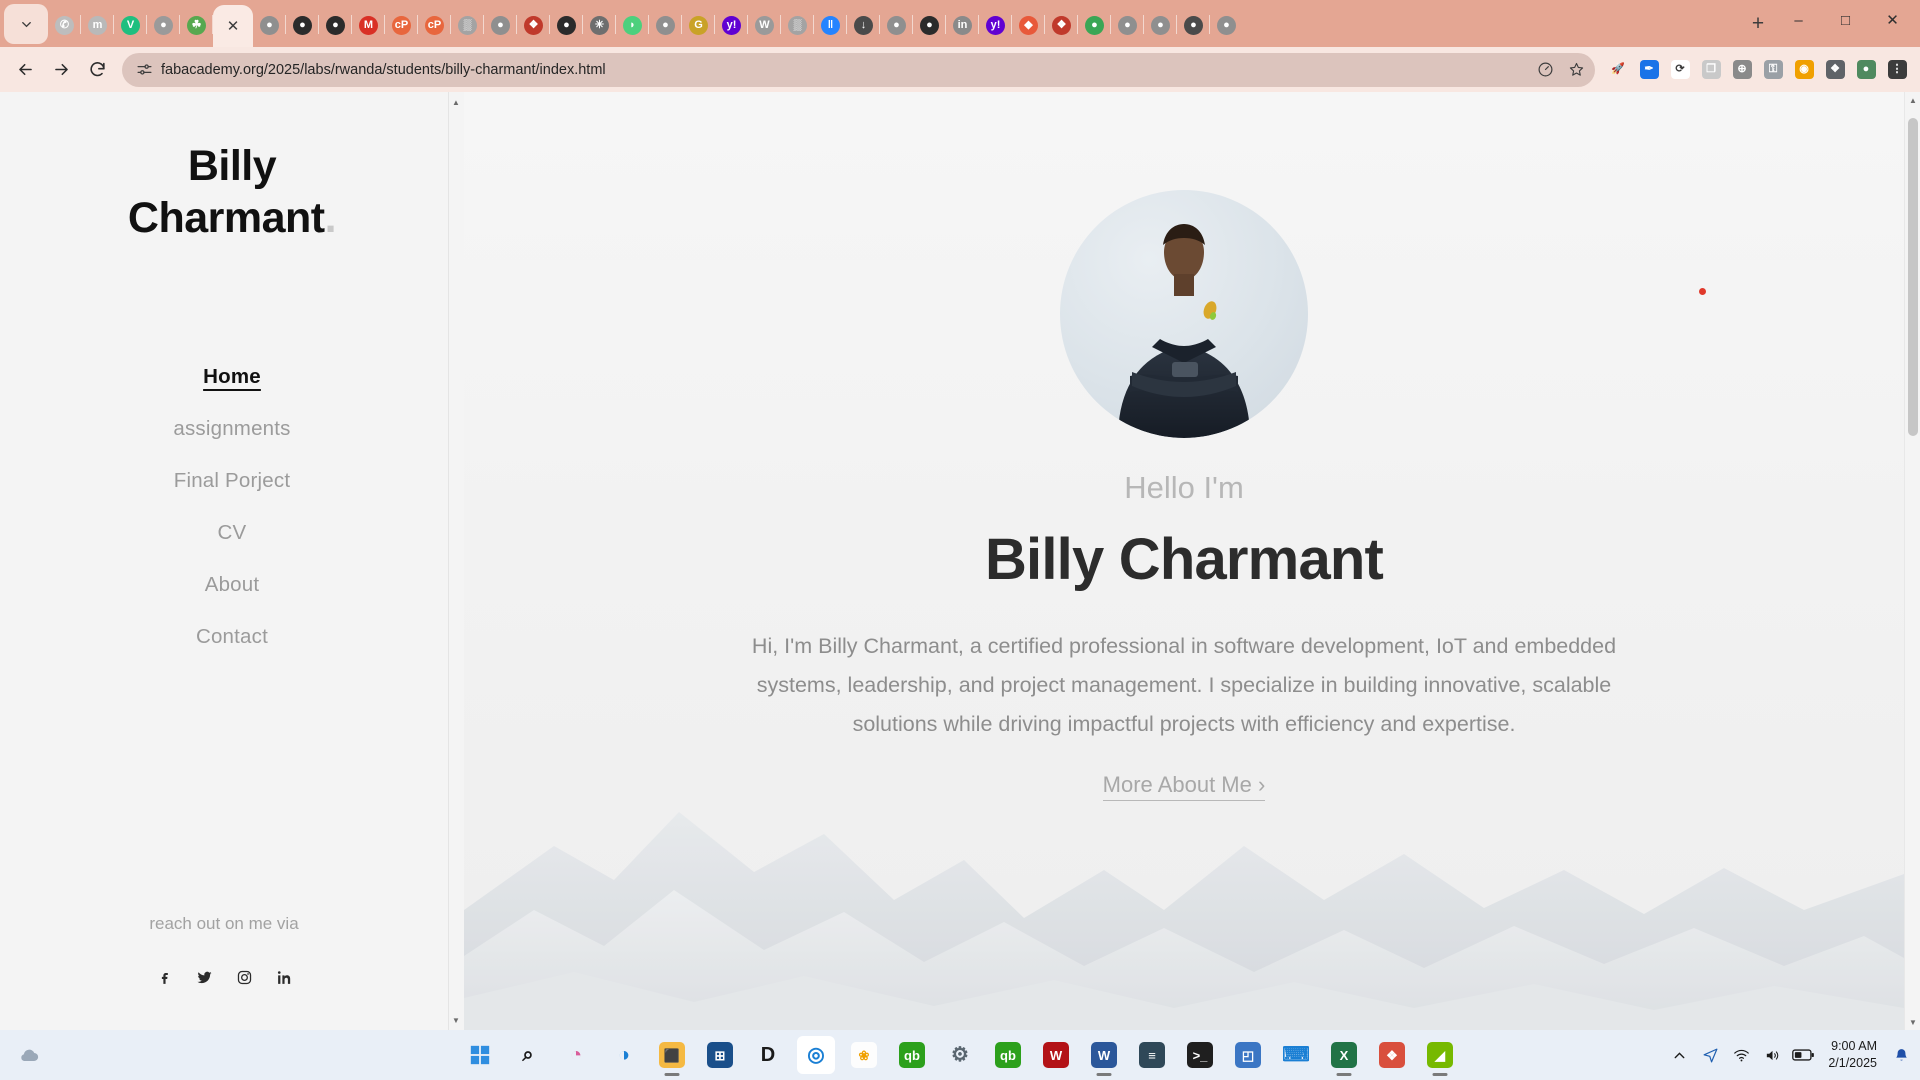  What do you see at coordinates (816, 1055) in the screenshot?
I see `chrome-taskbar: ◎` at bounding box center [816, 1055].